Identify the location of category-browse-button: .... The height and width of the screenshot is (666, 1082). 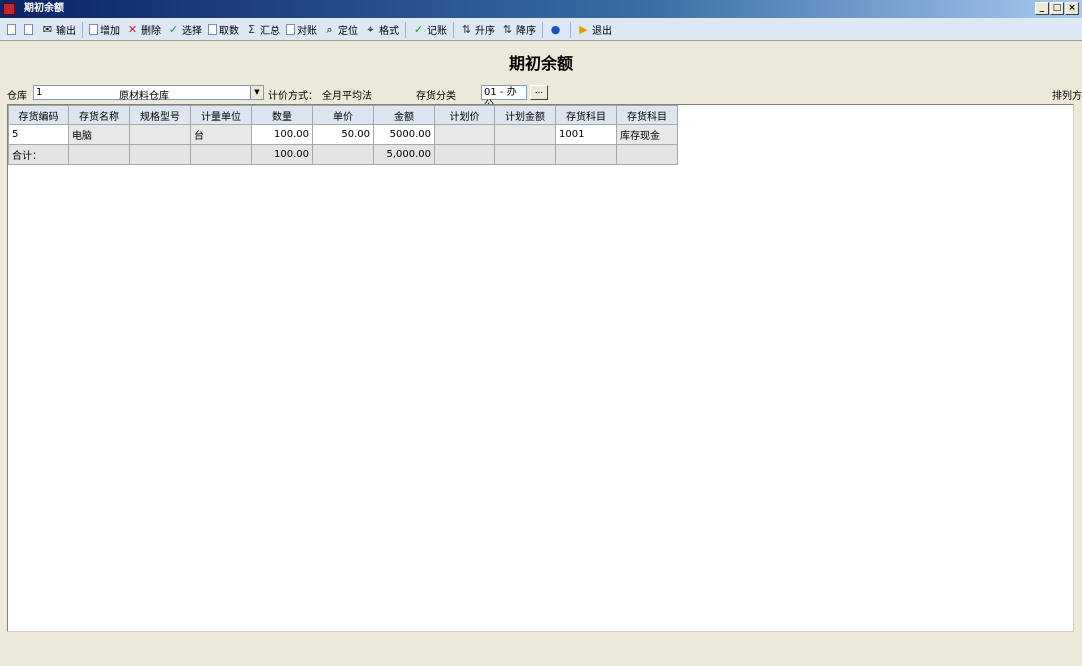
(539, 92).